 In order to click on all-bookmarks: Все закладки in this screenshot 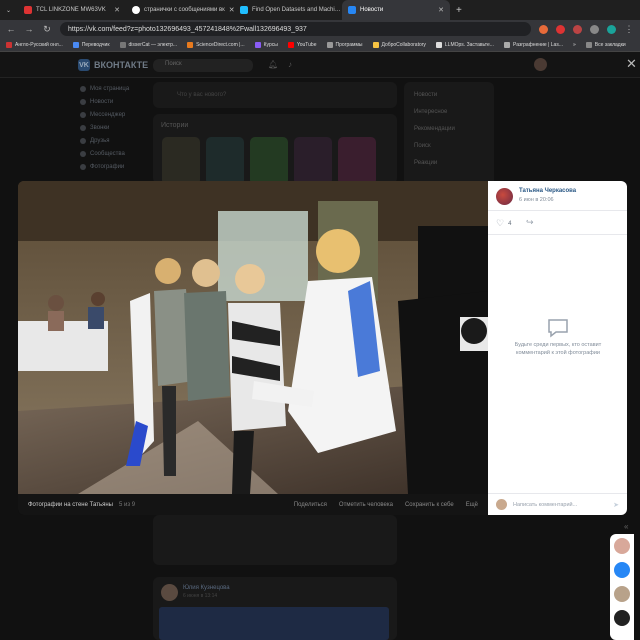, I will do `click(605, 44)`.